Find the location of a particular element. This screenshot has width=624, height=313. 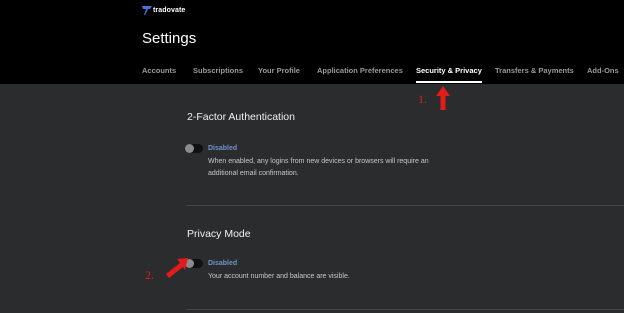

tab-subscriptions: Subscriptions is located at coordinates (218, 70).